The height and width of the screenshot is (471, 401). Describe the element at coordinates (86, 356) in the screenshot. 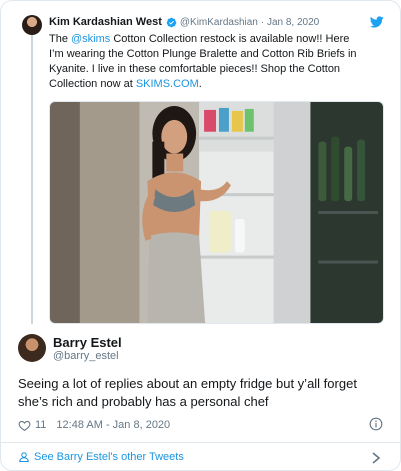

I see `author-handle: @barry_estel` at that location.